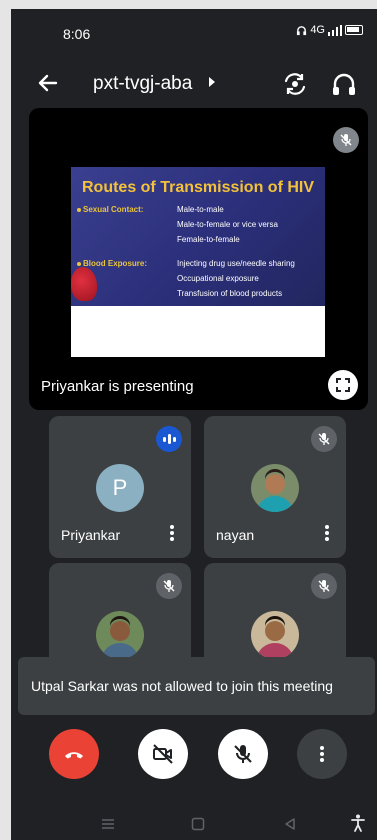 Image resolution: width=377 pixels, height=840 pixels. I want to click on fullscreen-button, so click(343, 385).